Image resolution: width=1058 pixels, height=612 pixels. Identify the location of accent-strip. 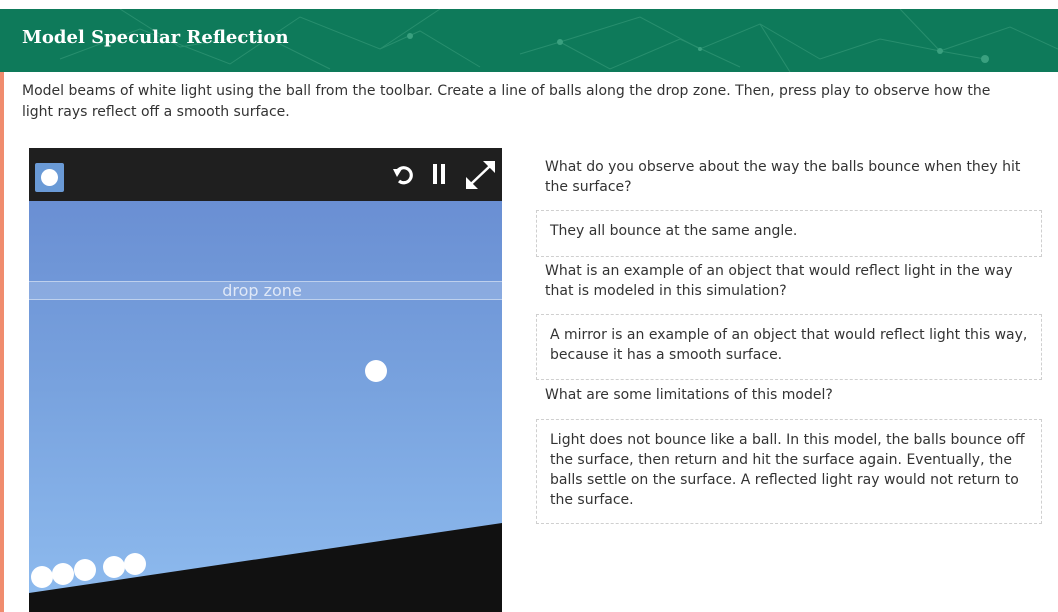
(2, 342).